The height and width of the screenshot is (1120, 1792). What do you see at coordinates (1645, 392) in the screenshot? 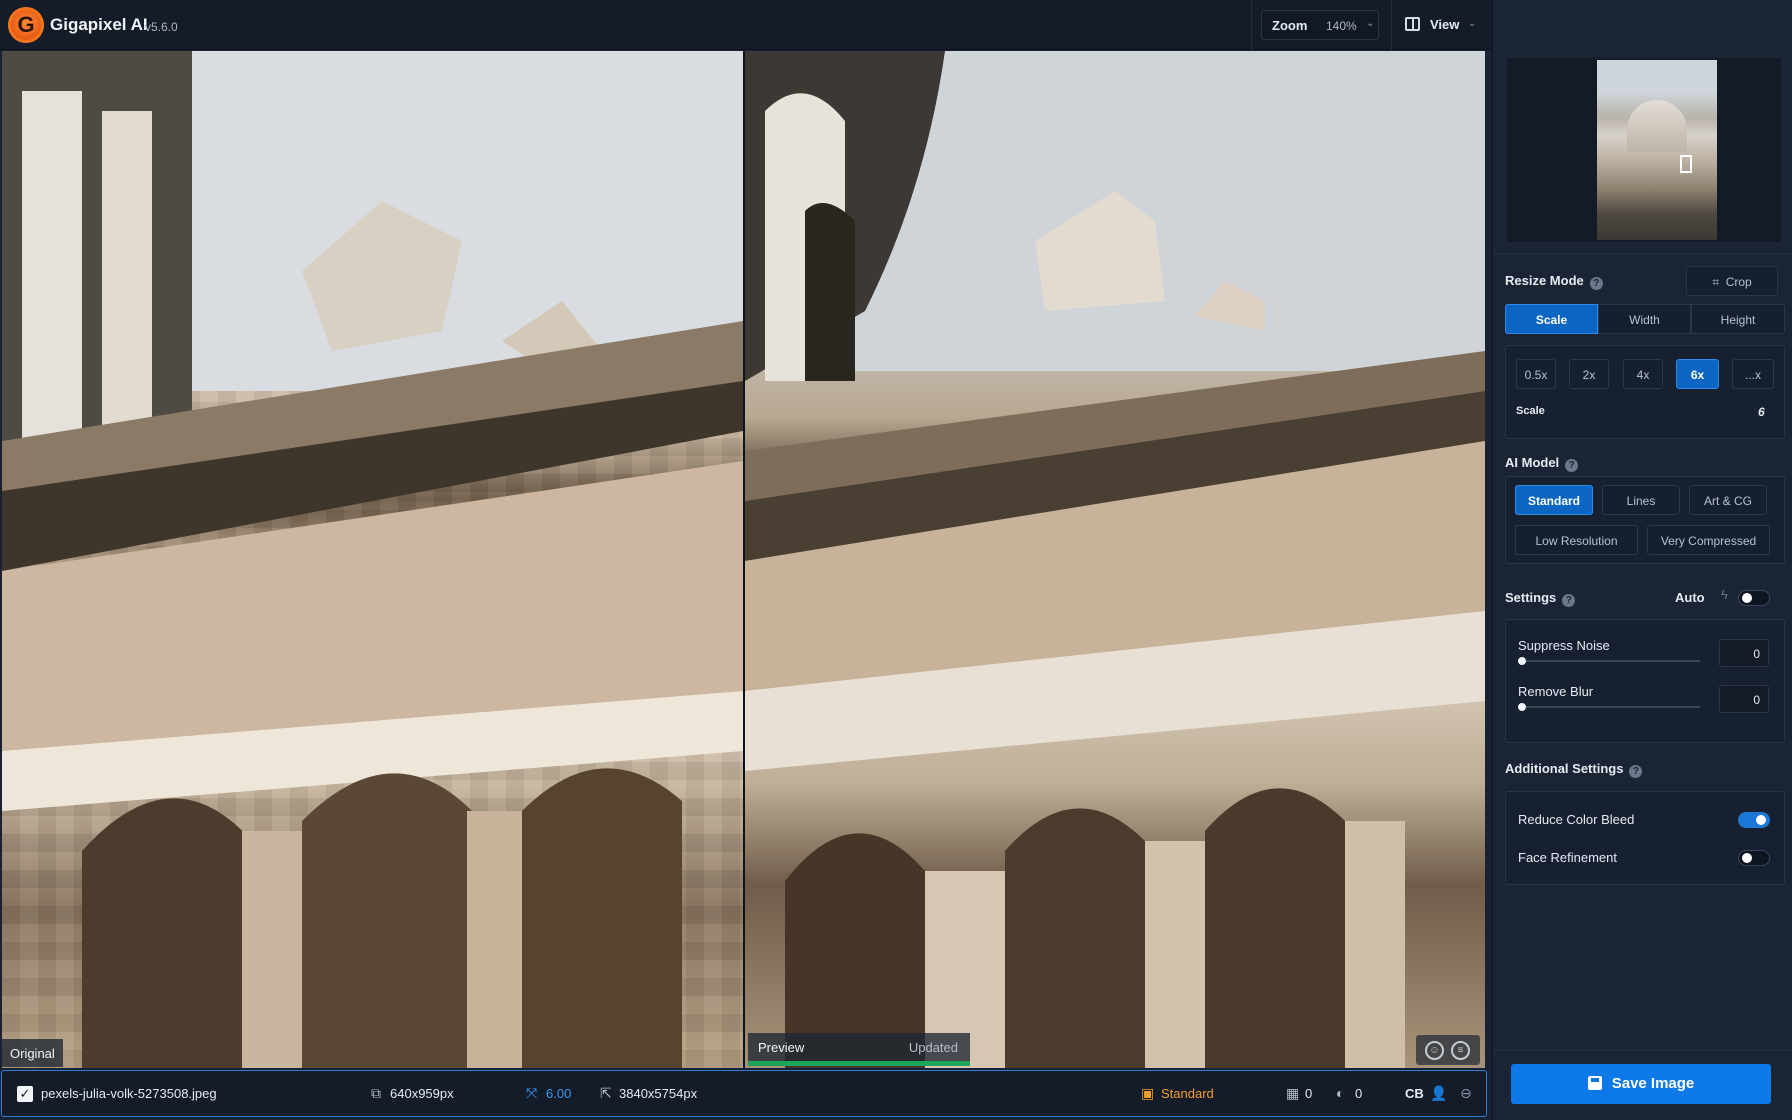
I see `scale-presets-box: 0.5x 2x 4x 6x ...x Scale 6` at bounding box center [1645, 392].